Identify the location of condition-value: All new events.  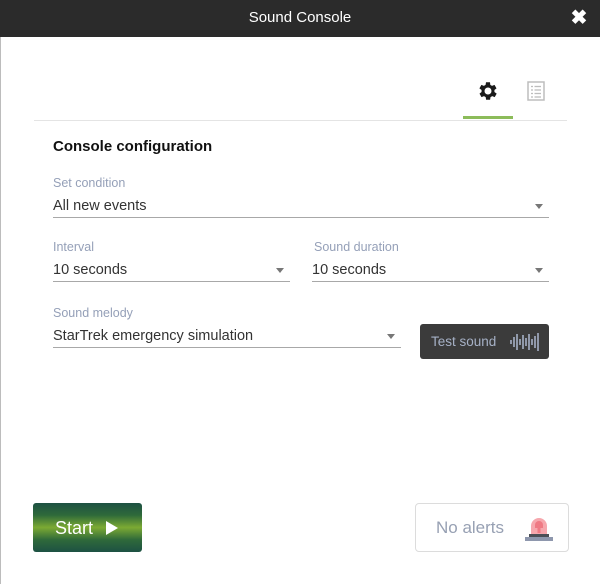
(100, 206).